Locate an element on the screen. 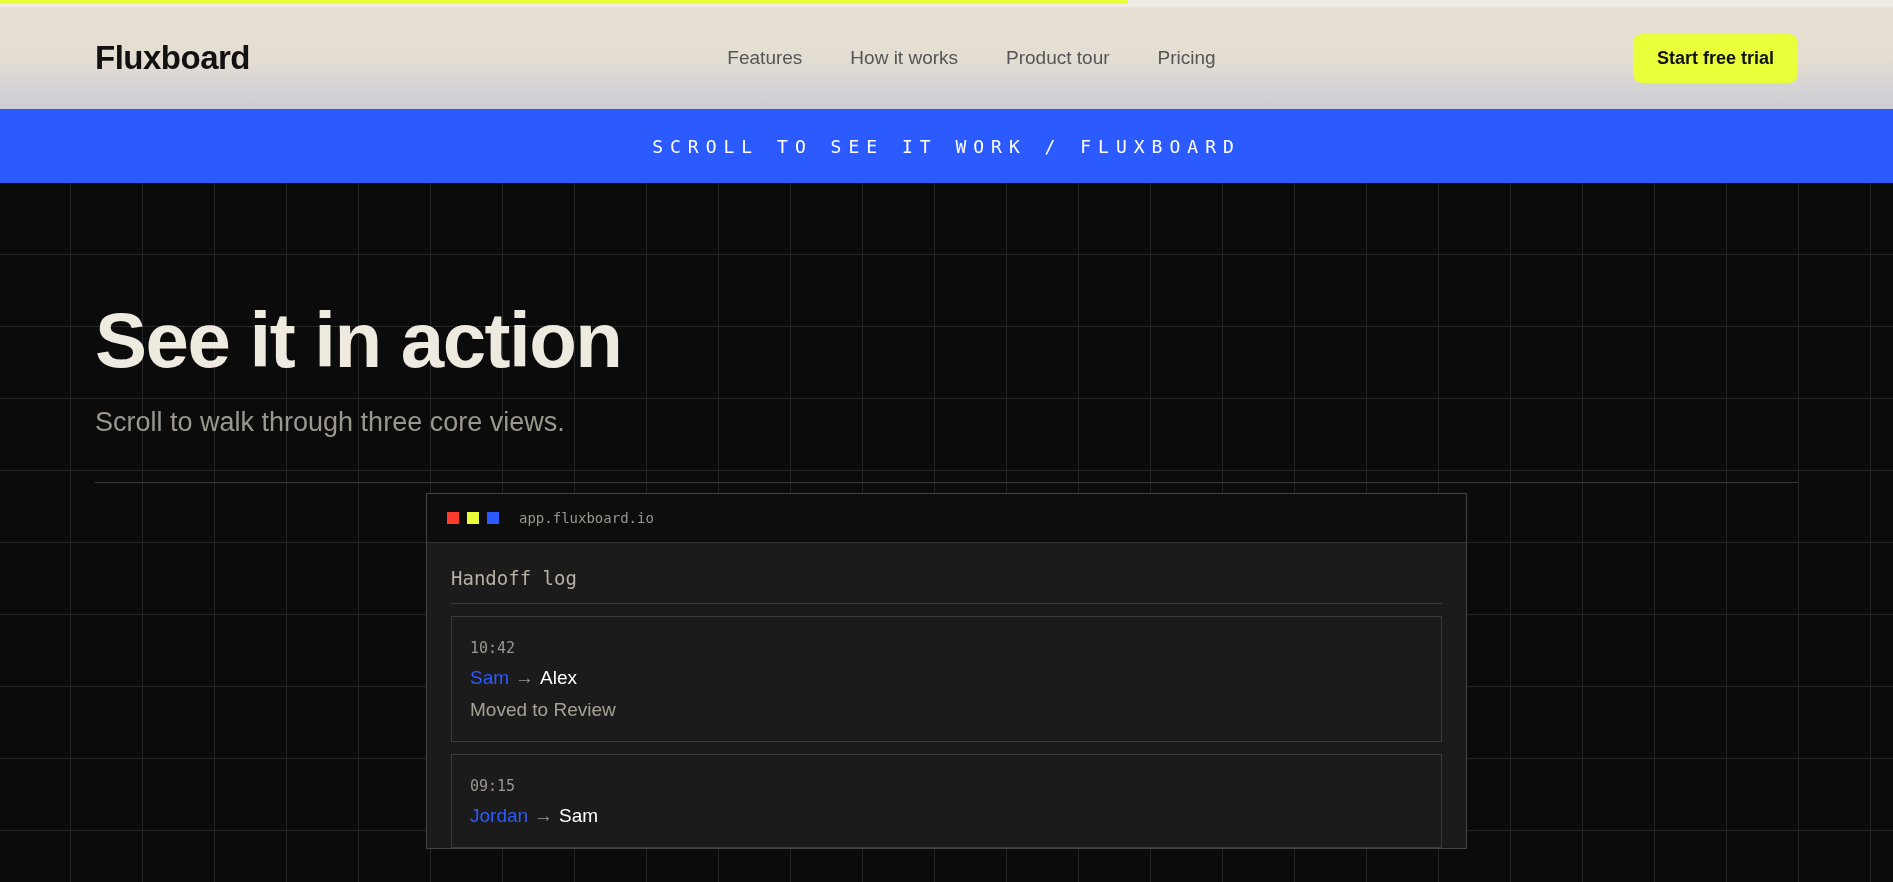  nav-link: Pricing is located at coordinates (1186, 58).